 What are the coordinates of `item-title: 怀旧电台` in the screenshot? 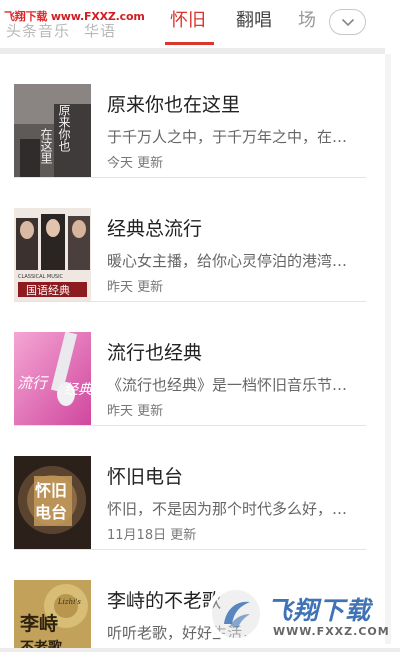 It's located at (145, 477).